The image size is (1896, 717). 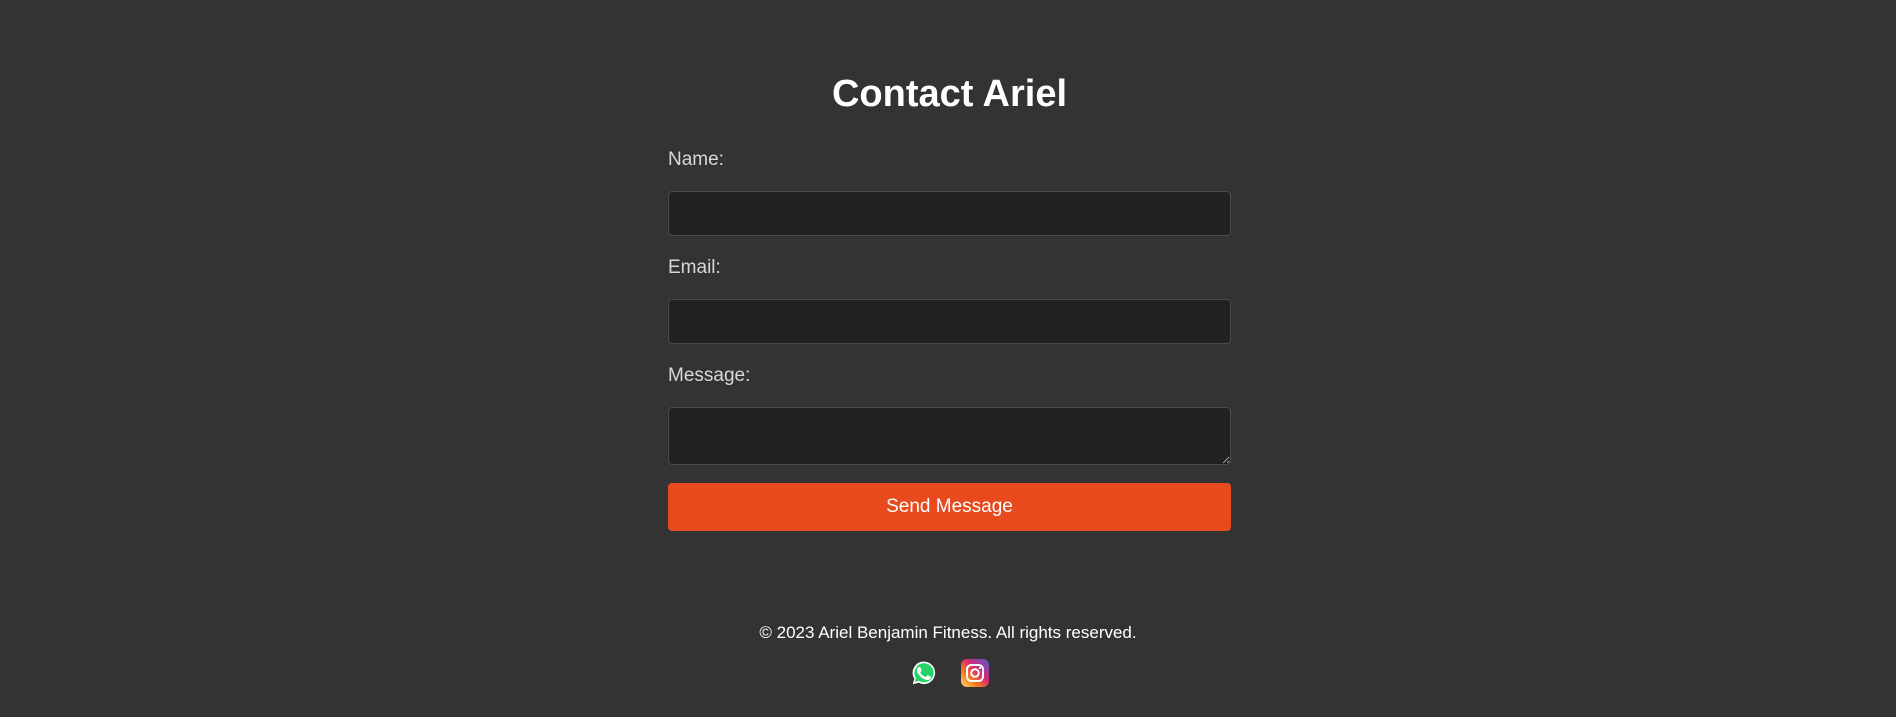 I want to click on instagram-icon, so click(x=975, y=673).